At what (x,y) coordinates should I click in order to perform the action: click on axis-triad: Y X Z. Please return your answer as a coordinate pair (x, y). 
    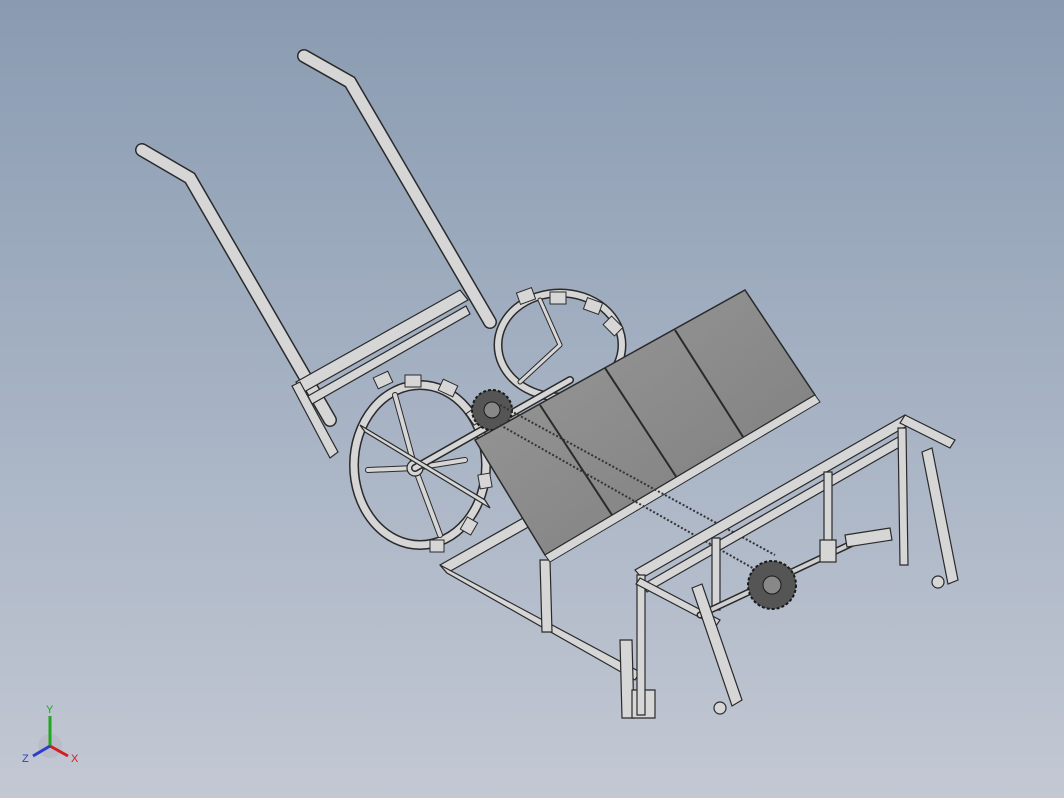
    Looking at the image, I should click on (53, 735).